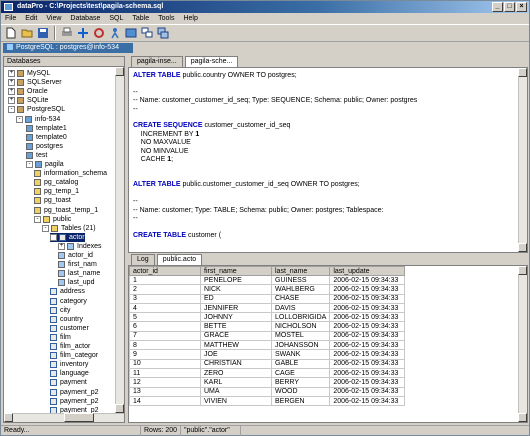  What do you see at coordinates (522, 160) in the screenshot?
I see `editor-vertical-scrollbar` at bounding box center [522, 160].